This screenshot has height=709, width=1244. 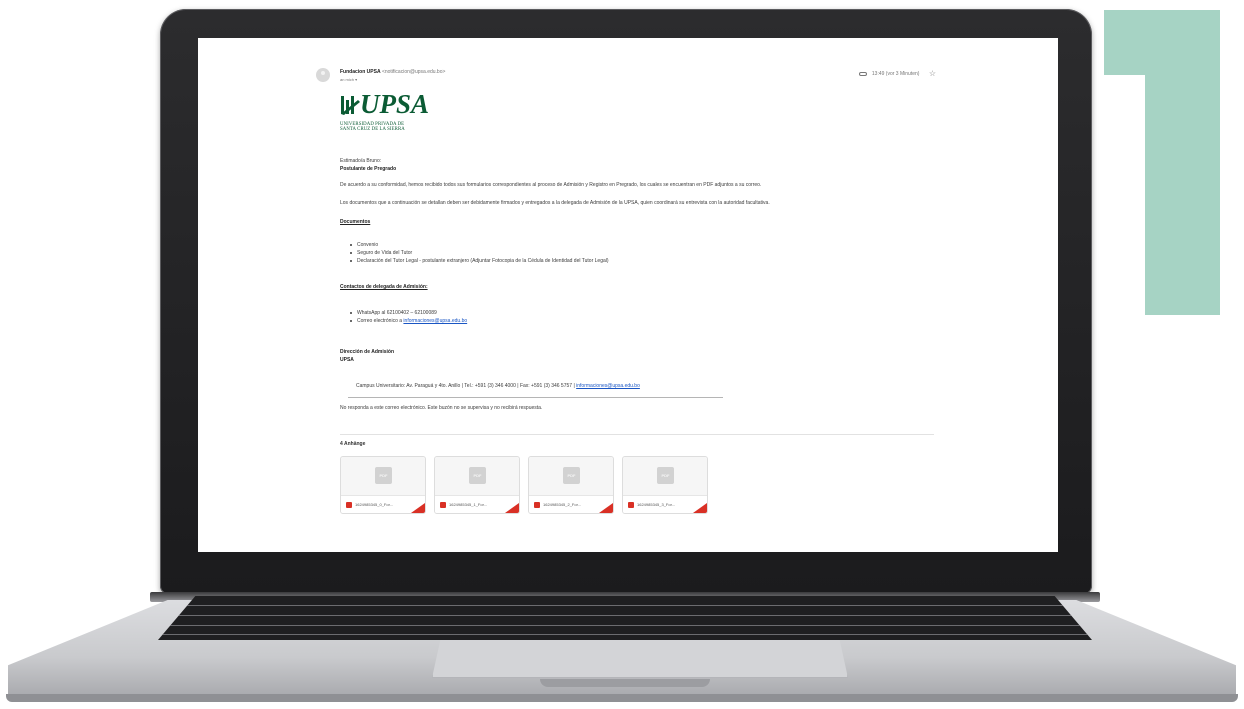 I want to click on decorative-number-one, so click(x=1162, y=162).